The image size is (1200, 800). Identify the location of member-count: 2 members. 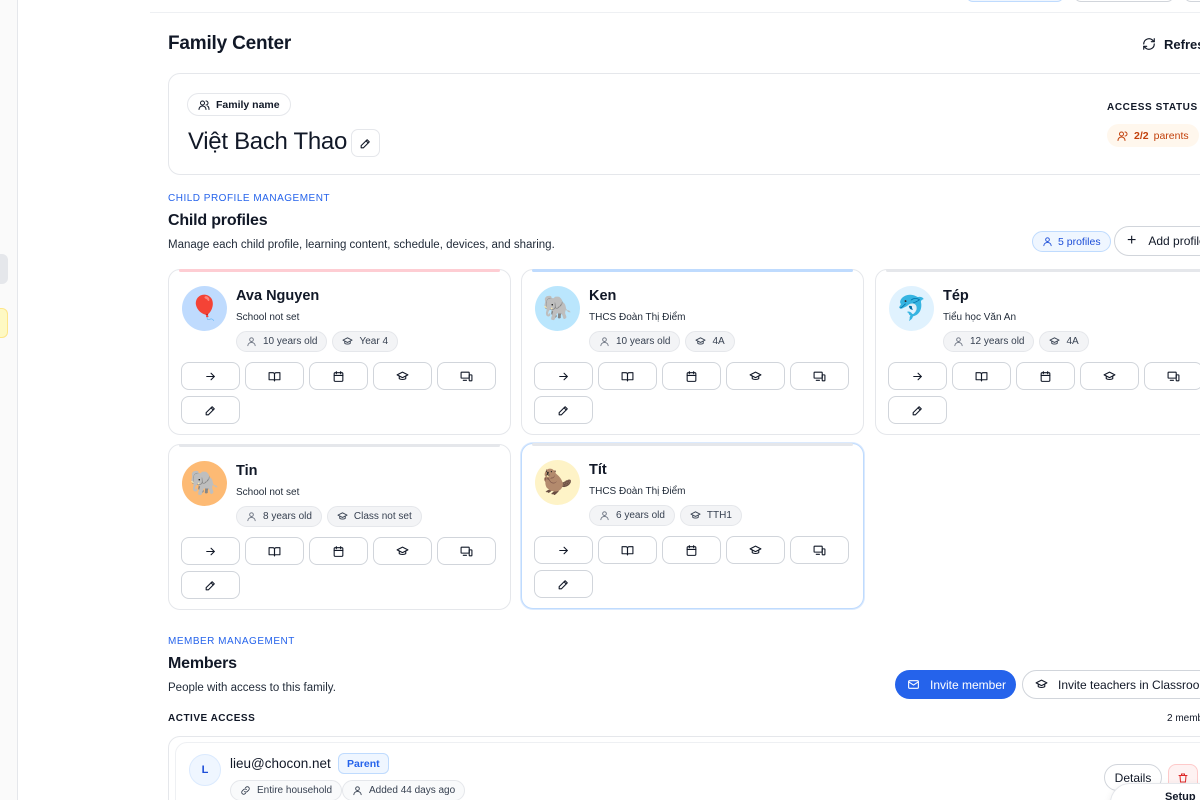
(1183, 718).